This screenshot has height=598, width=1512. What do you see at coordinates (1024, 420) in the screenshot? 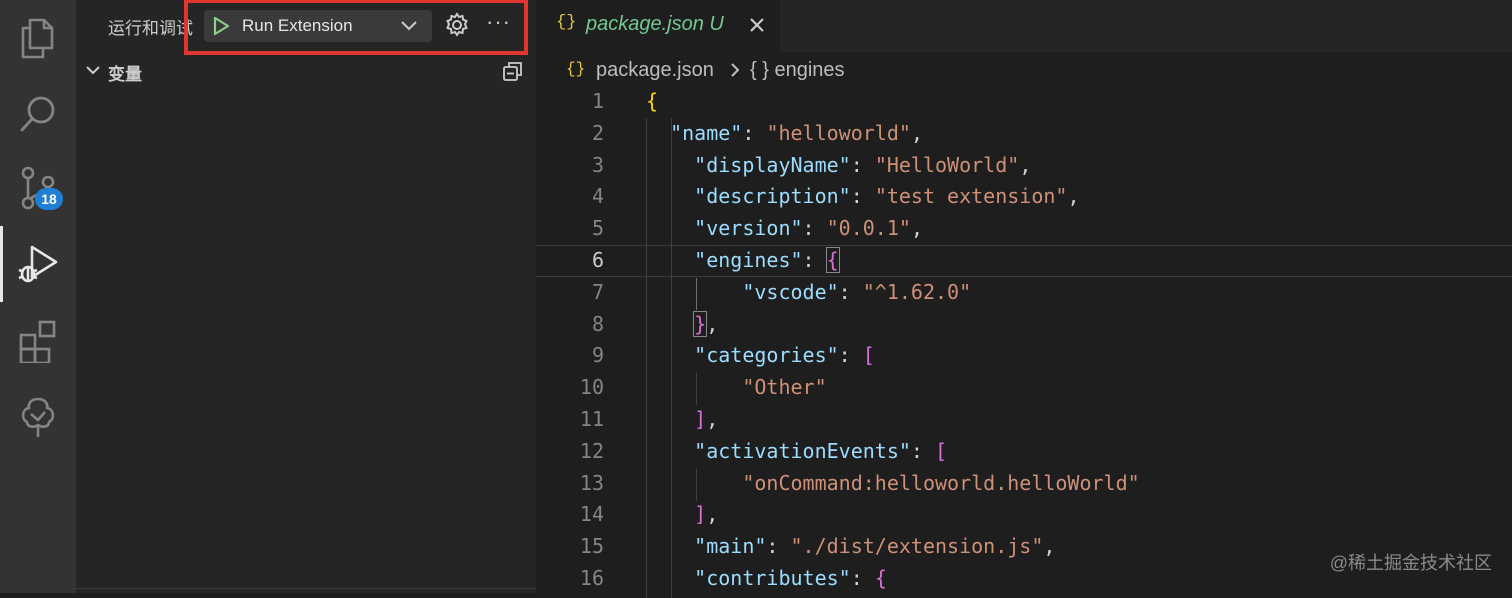
I see `code-line: 11 ],` at bounding box center [1024, 420].